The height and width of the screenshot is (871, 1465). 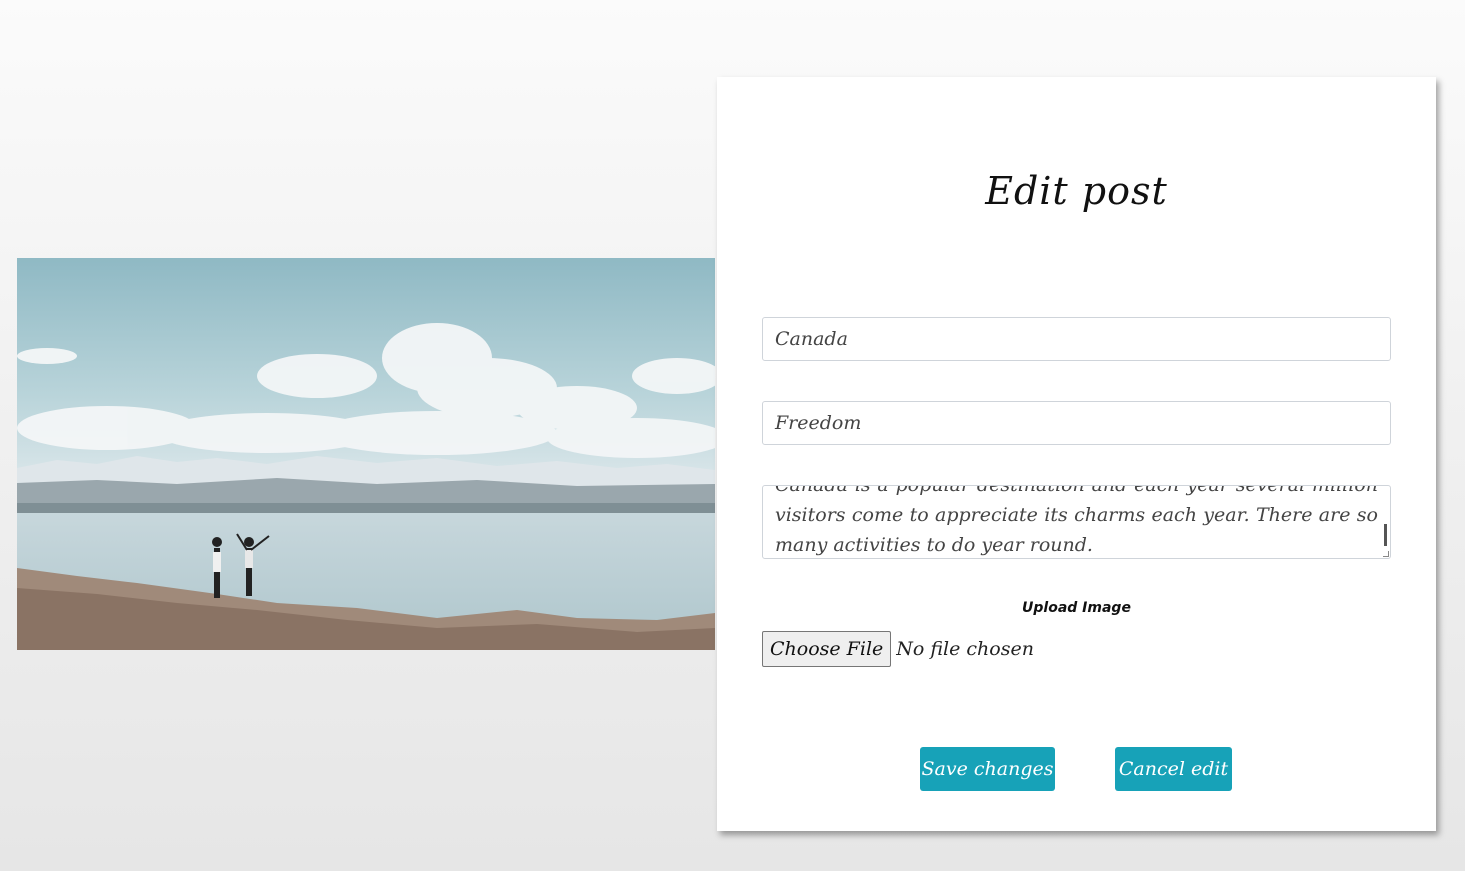 I want to click on file-input: Choose File No file chosen, so click(x=898, y=649).